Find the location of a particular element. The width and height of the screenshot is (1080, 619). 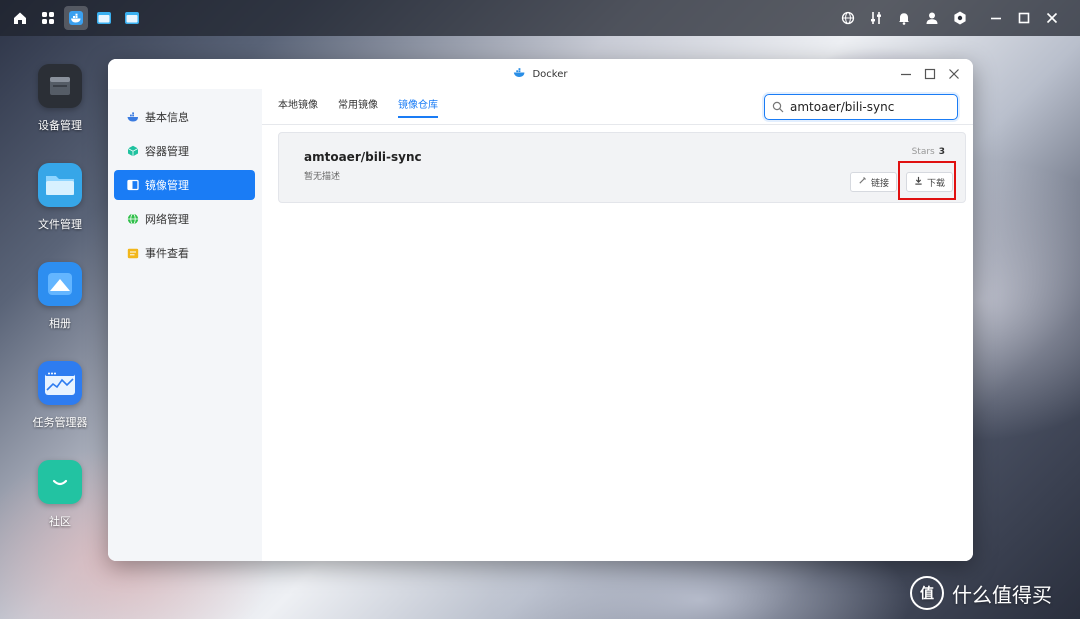

user-icon is located at coordinates (932, 18).